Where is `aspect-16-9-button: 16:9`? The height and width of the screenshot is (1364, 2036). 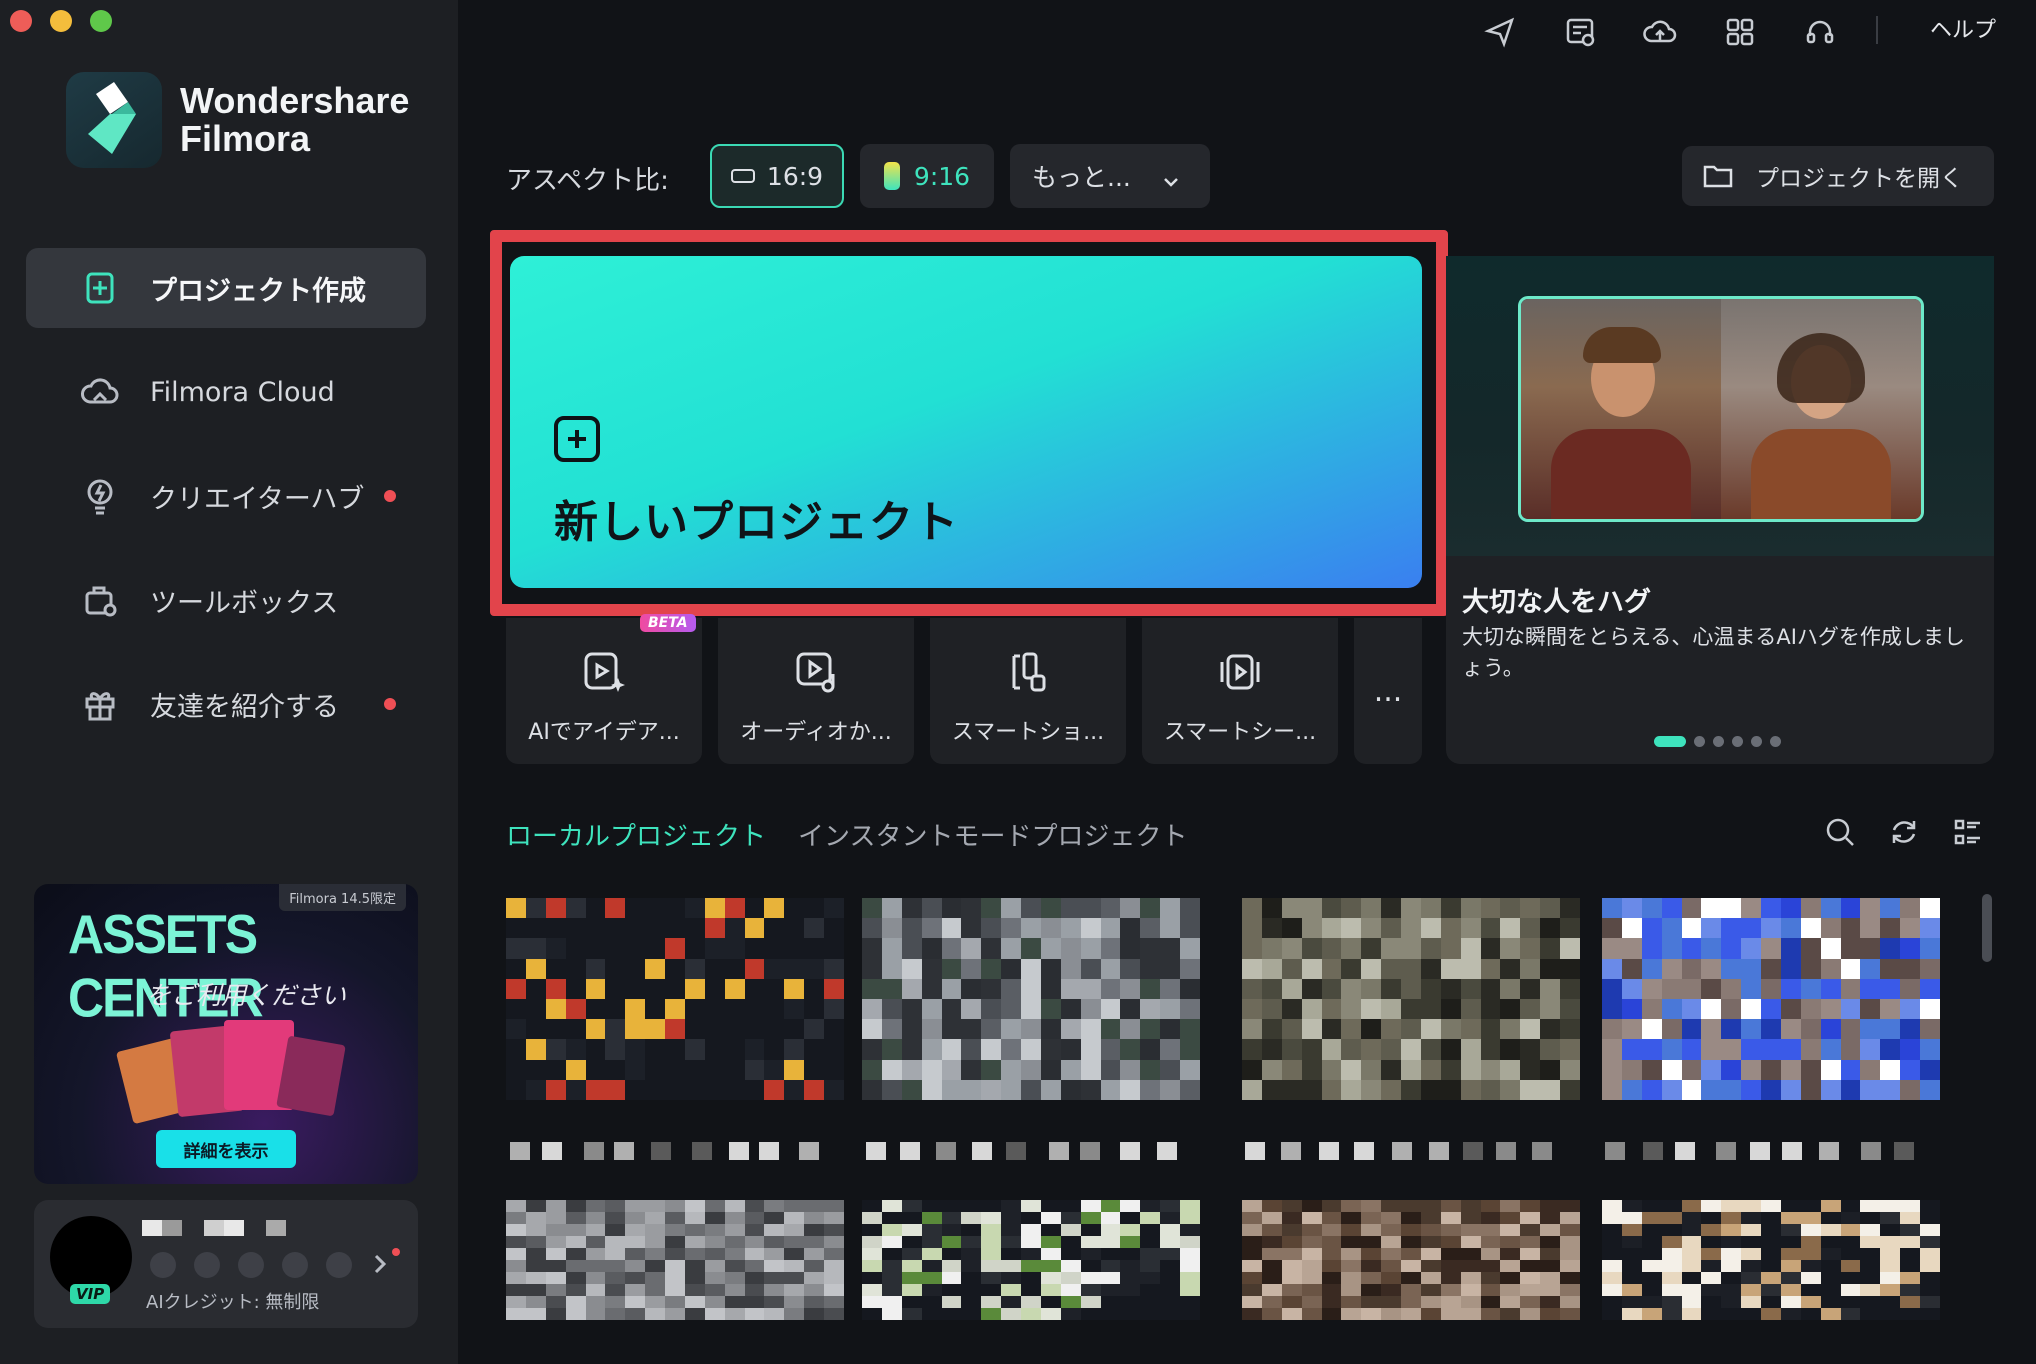 aspect-16-9-button: 16:9 is located at coordinates (777, 176).